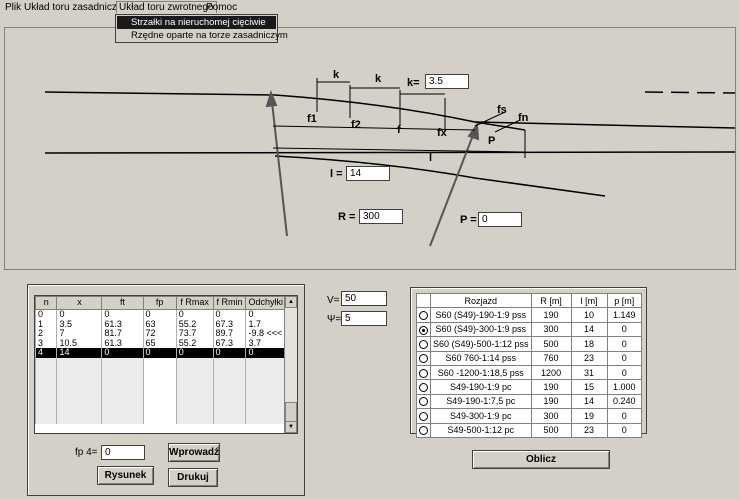  I want to click on label-fs: fs, so click(502, 110).